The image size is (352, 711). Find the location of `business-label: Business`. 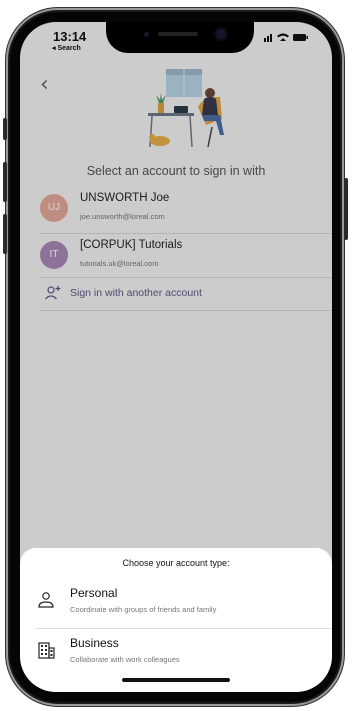

business-label: Business is located at coordinates (94, 643).